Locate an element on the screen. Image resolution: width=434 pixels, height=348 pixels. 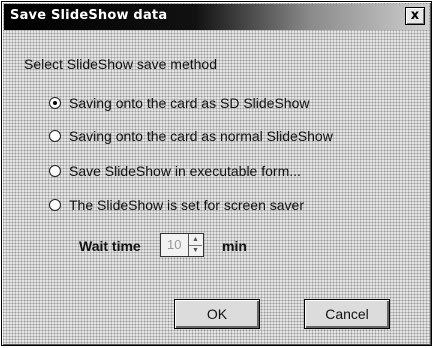
close-button: x is located at coordinates (415, 16).